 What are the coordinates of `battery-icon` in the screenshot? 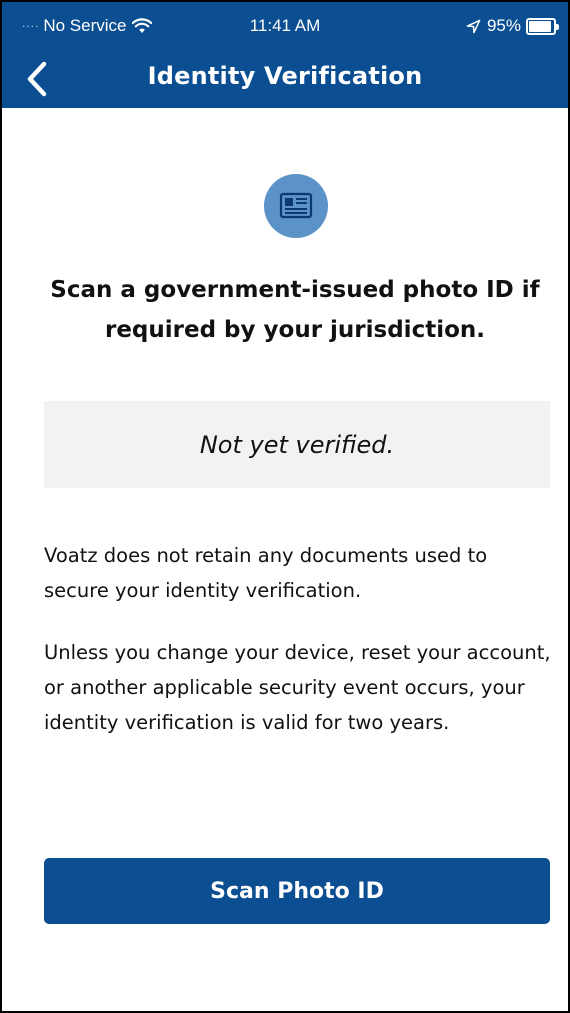 It's located at (542, 26).